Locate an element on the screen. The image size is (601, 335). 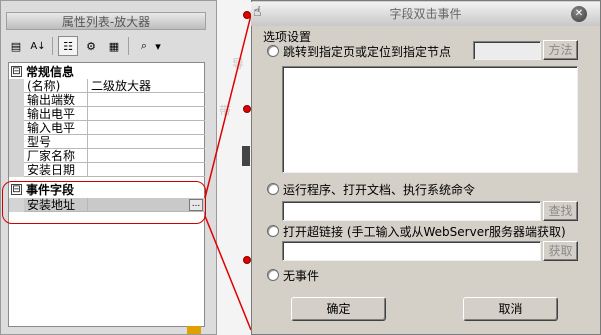
radio-run-program-label: 运行程序、打开文档、执行系统命令 is located at coordinates (379, 189).